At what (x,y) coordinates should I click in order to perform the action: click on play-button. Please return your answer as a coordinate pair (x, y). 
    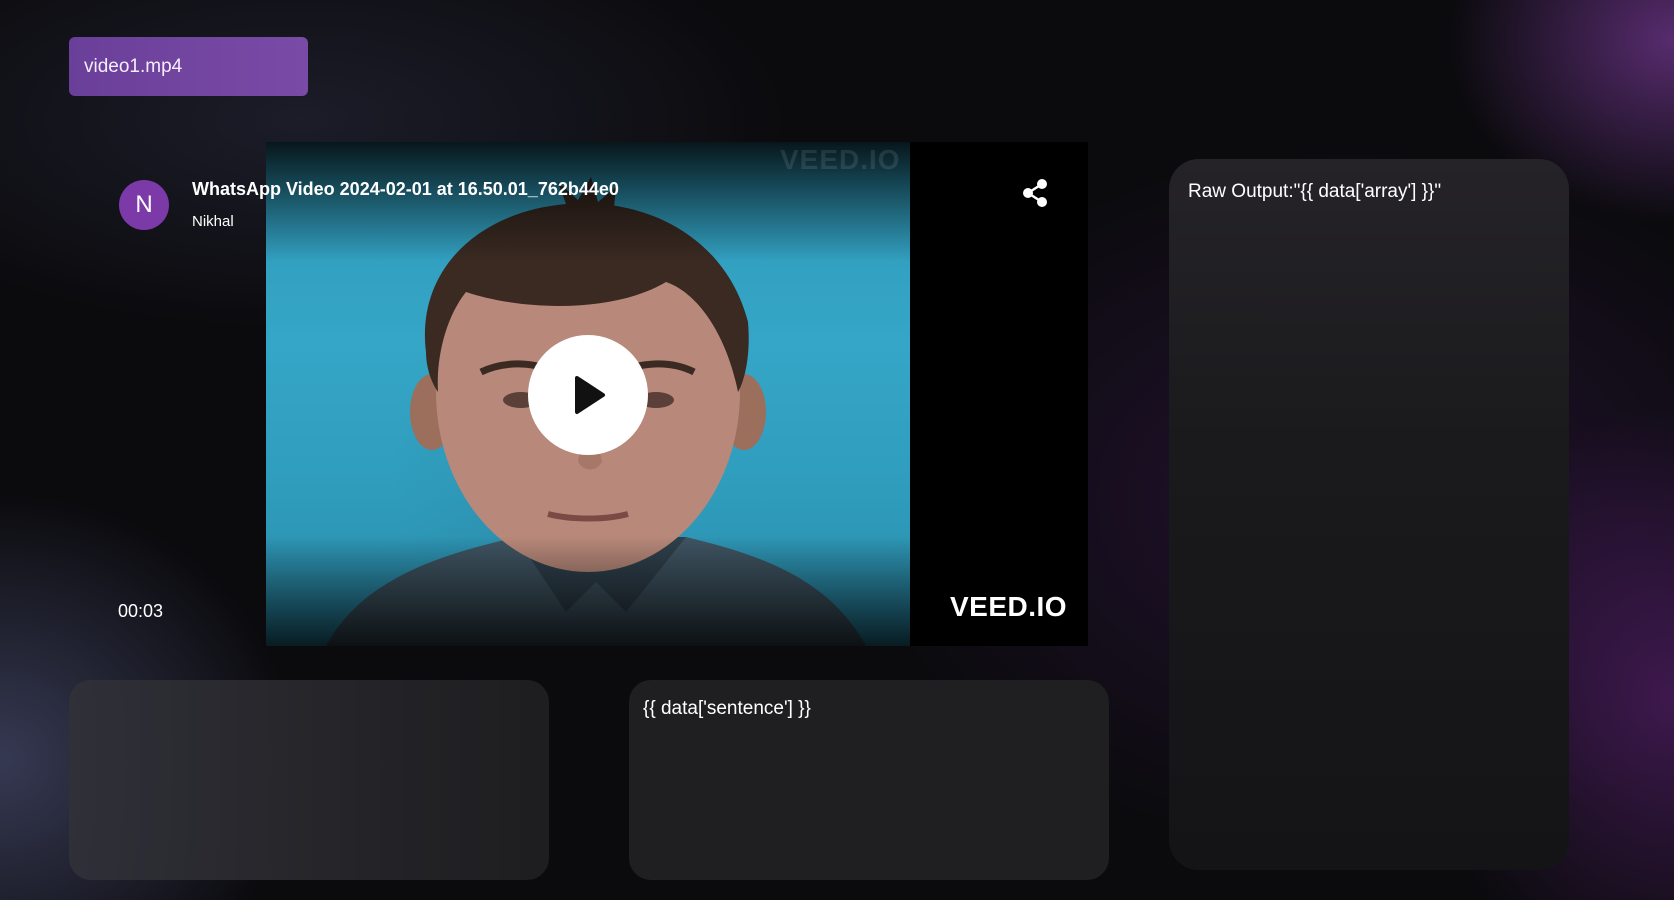
    Looking at the image, I should click on (588, 395).